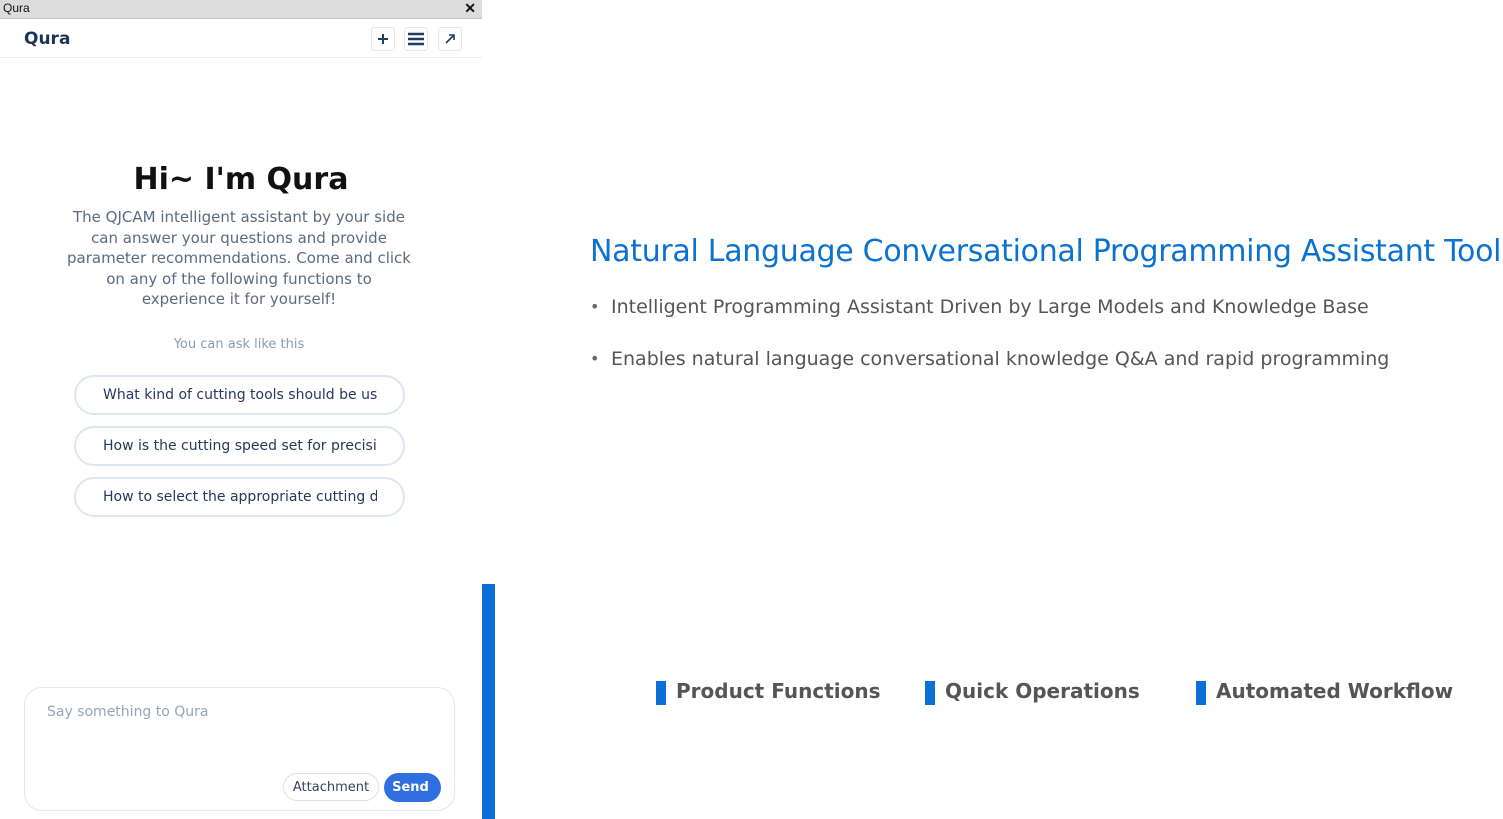  What do you see at coordinates (47, 39) in the screenshot?
I see `brand-title: Qura` at bounding box center [47, 39].